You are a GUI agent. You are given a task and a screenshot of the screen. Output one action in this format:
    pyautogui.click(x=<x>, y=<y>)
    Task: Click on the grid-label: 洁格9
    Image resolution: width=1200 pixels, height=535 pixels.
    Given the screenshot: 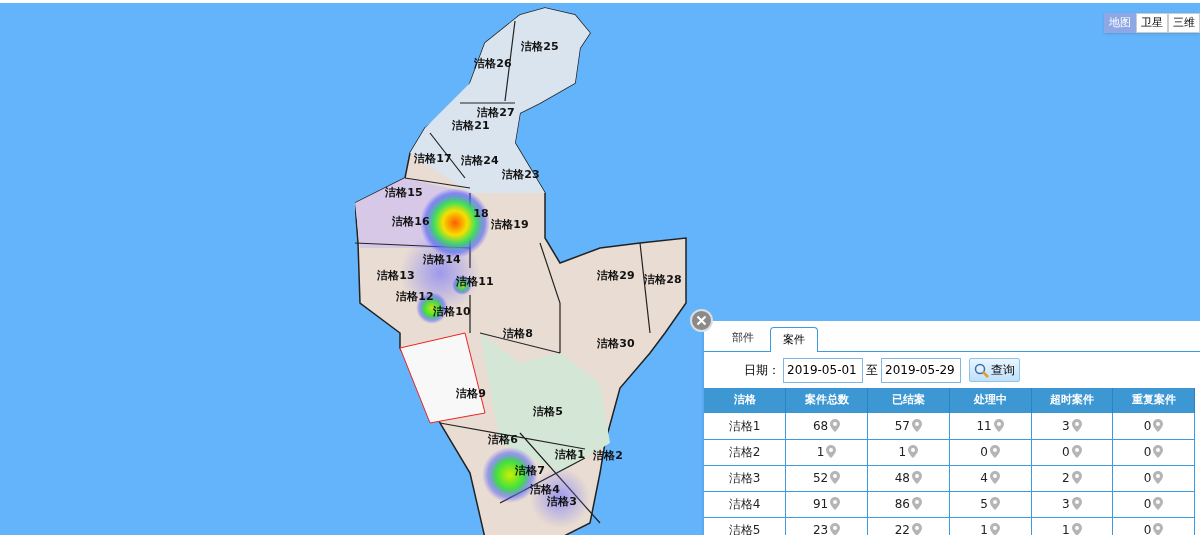 What is the action you would take?
    pyautogui.click(x=471, y=393)
    